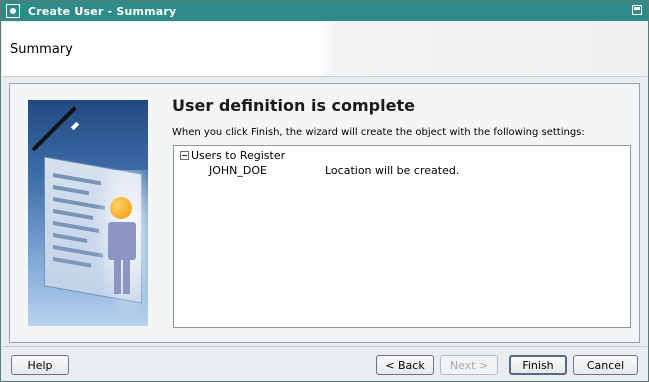 This screenshot has height=382, width=649. I want to click on tree-item-name: JOHN_DOE, so click(238, 170).